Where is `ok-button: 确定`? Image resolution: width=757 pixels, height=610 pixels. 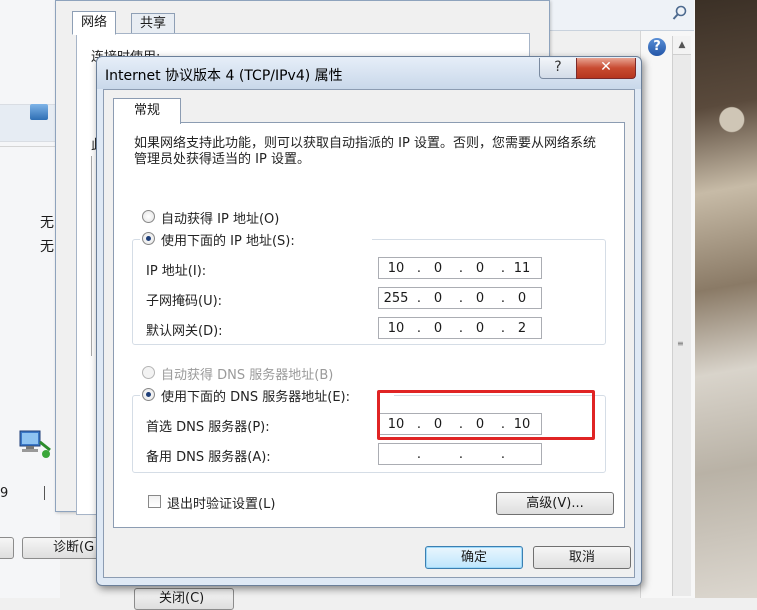 ok-button: 确定 is located at coordinates (474, 557).